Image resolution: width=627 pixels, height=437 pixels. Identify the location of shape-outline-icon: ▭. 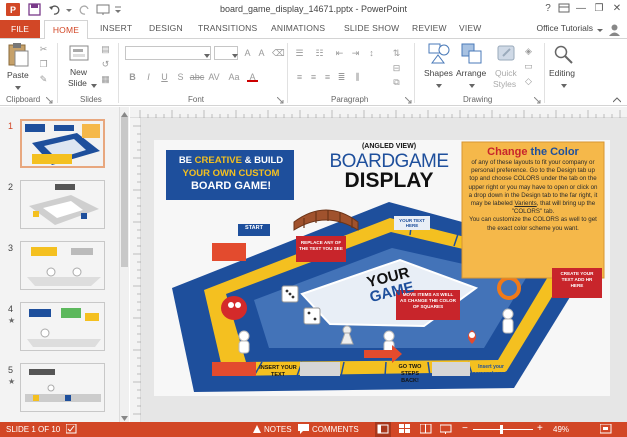
(528, 66).